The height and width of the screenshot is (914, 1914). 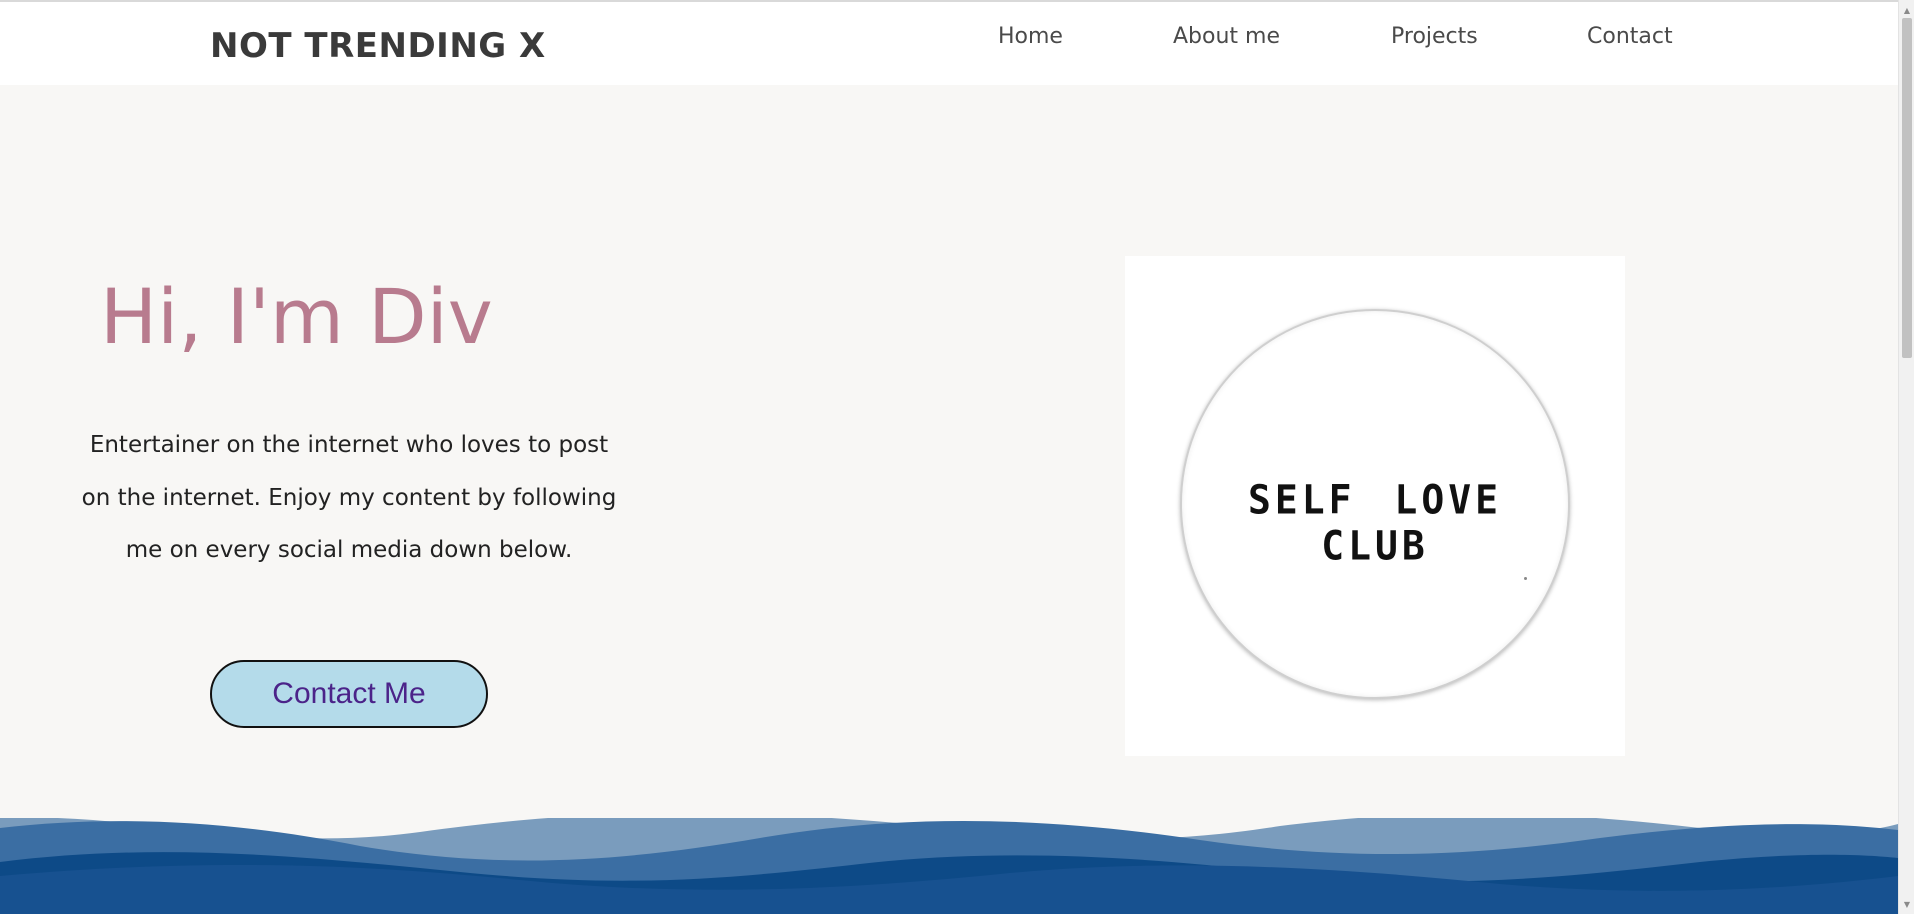 I want to click on profile-image: SELF LOVE CLUB, so click(x=1375, y=506).